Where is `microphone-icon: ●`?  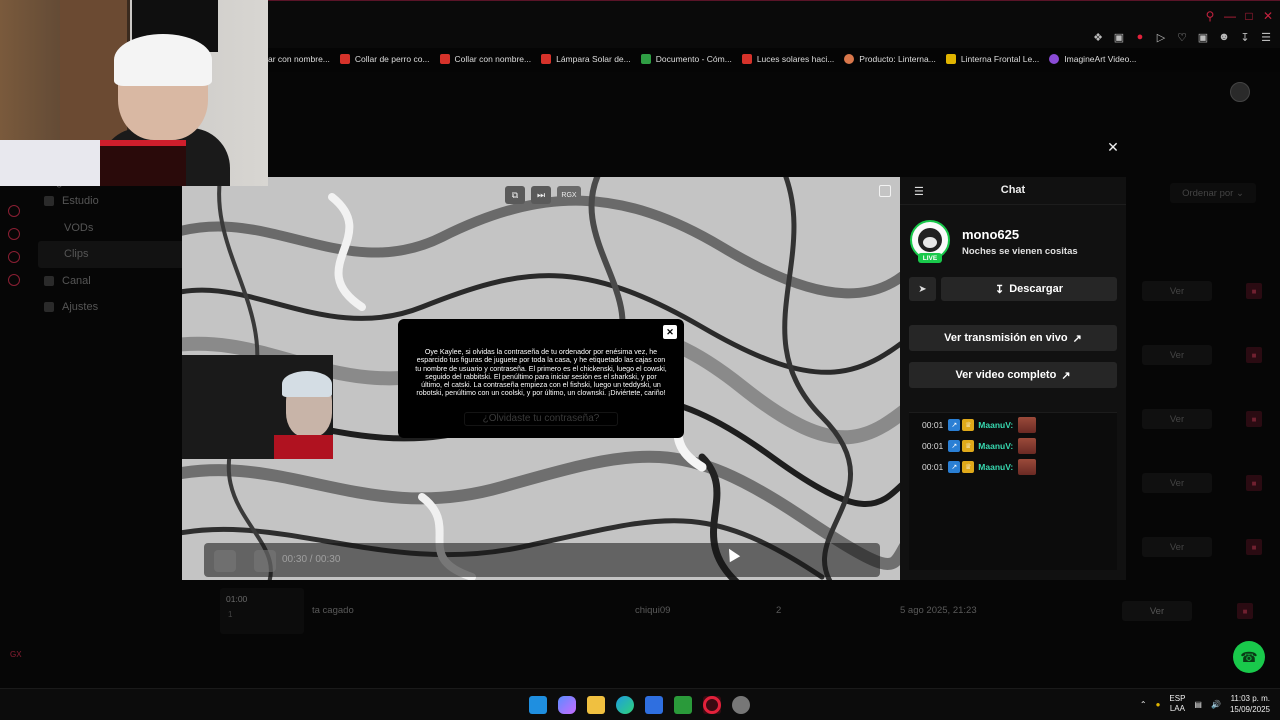 microphone-icon: ● is located at coordinates (1158, 704).